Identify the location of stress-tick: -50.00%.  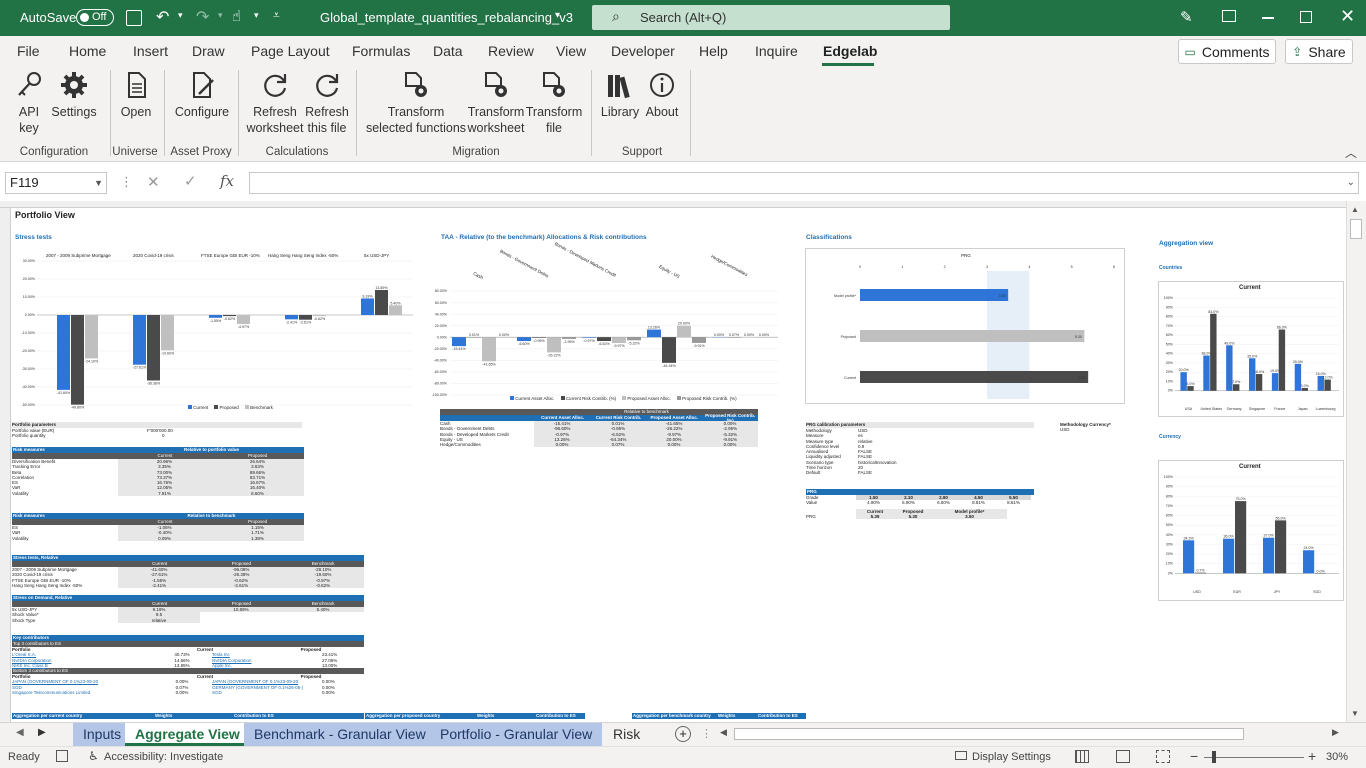
(29, 405).